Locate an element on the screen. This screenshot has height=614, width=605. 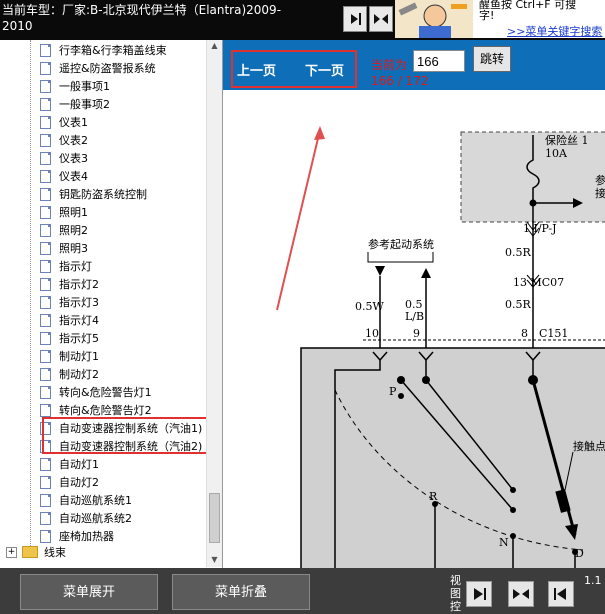
folder-icon is located at coordinates (30, 552).